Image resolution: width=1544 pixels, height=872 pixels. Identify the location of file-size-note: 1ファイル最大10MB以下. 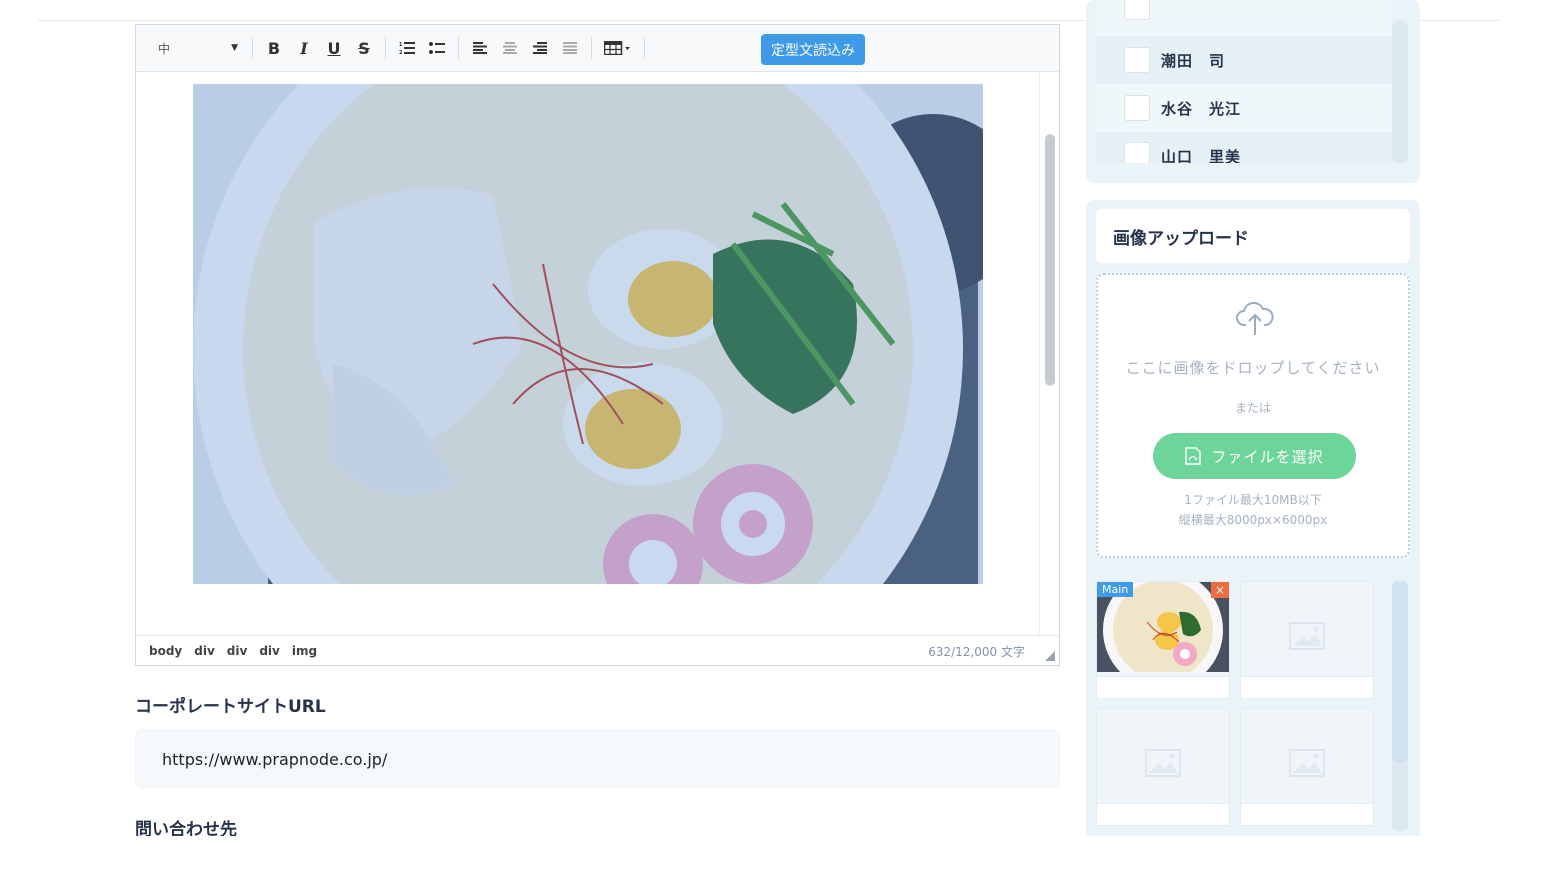
(1253, 500).